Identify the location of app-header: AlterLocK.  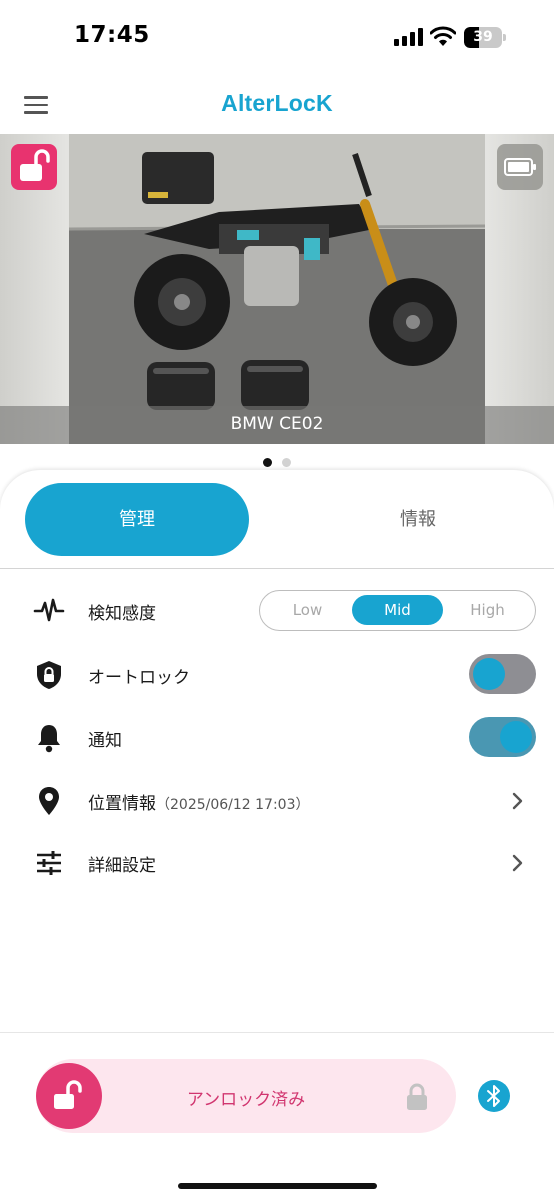
(277, 102).